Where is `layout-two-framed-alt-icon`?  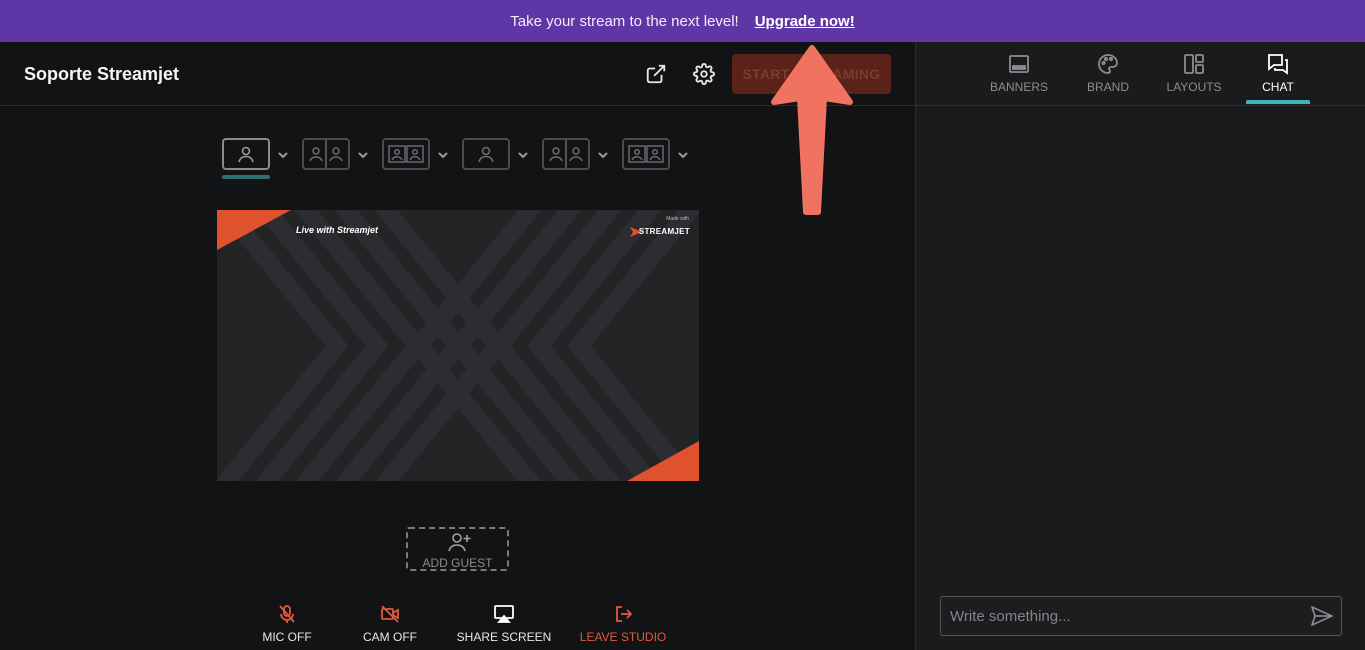 layout-two-framed-alt-icon is located at coordinates (646, 154).